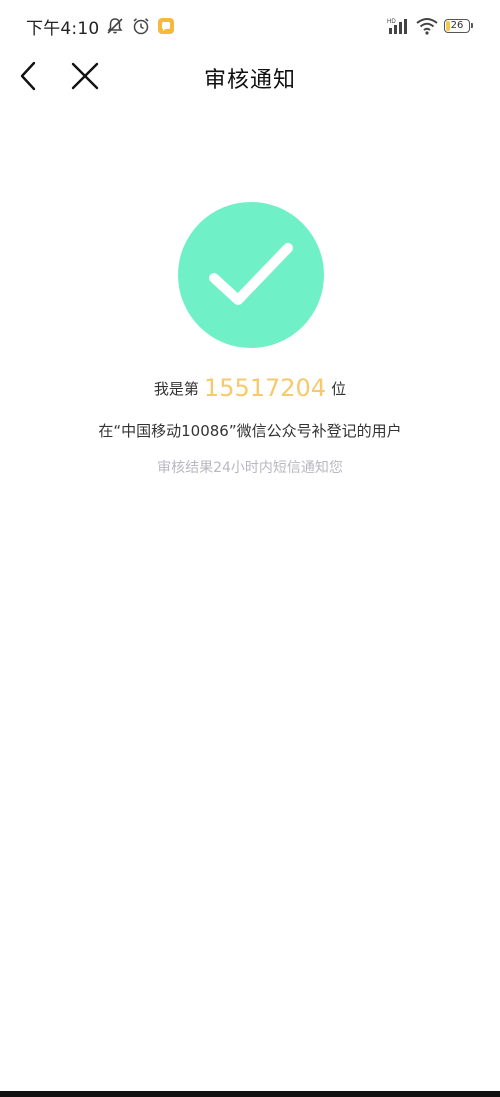  I want to click on success-badge, so click(251, 275).